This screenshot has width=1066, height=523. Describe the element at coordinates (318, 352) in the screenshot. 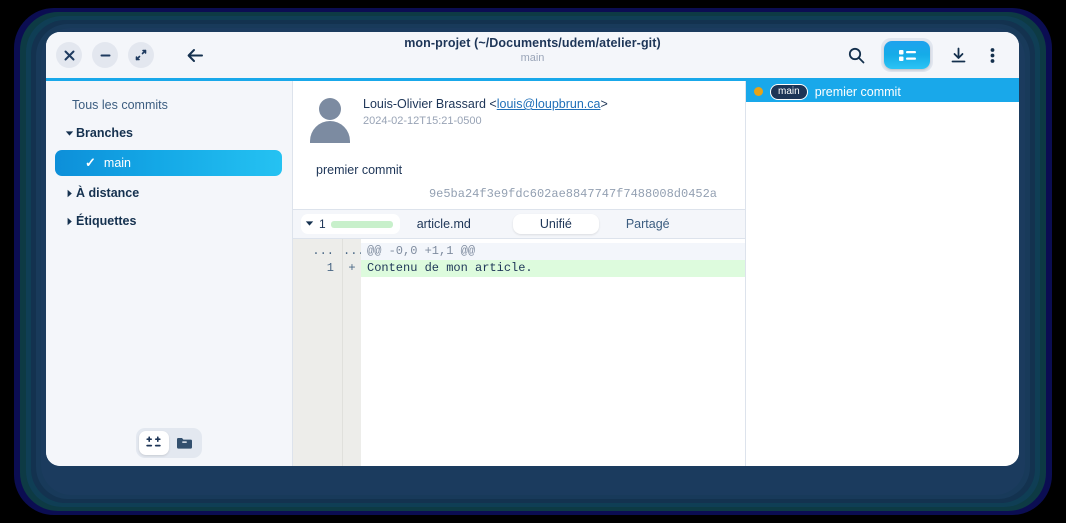

I see `diff-gutter-old: ... 1` at that location.